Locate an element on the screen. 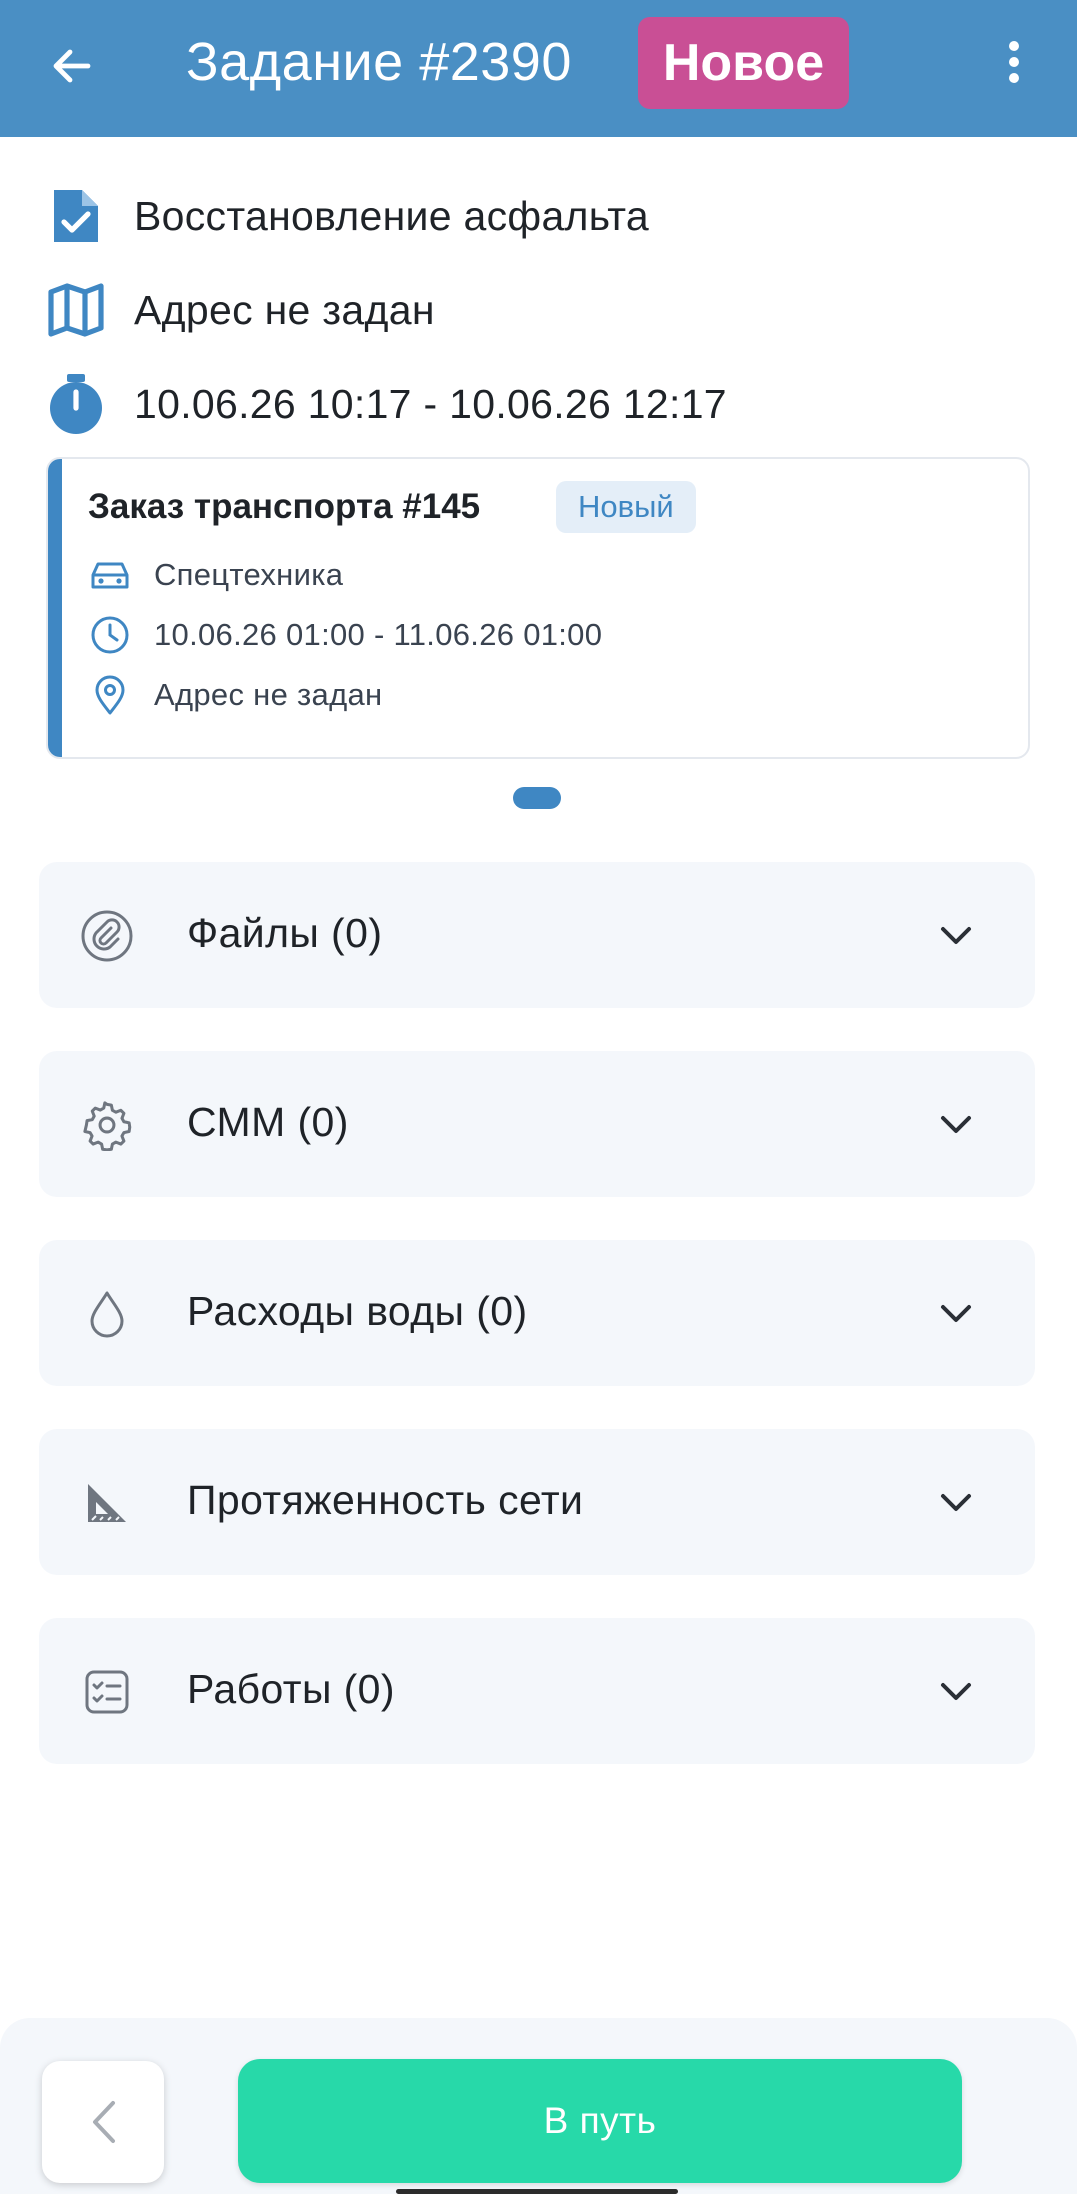 This screenshot has height=2194, width=1077. location-pin-icon is located at coordinates (110, 695).